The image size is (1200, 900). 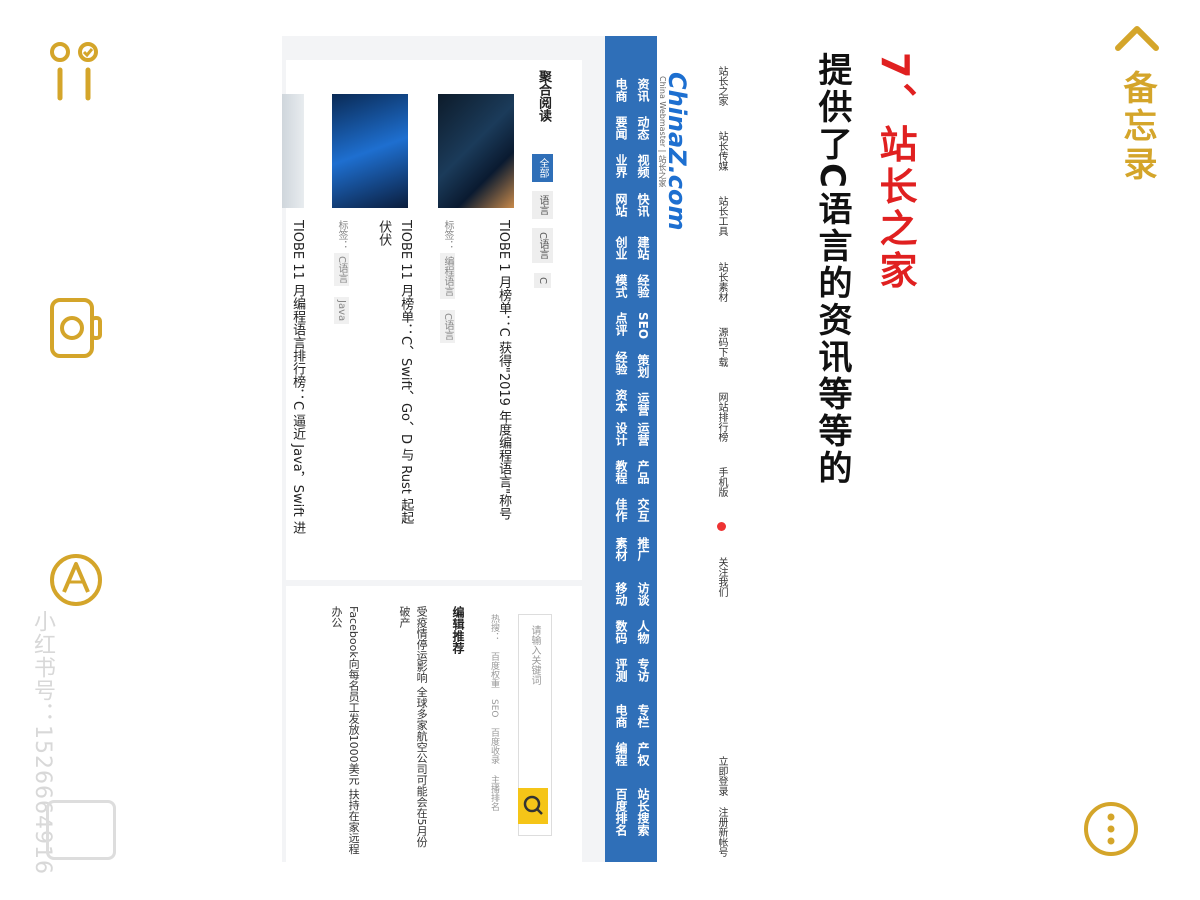 I want to click on article-title: TIOBE 11 月榜单：C、Swift、Go、D 与 Rust 起起伏伏, so click(x=394, y=375).